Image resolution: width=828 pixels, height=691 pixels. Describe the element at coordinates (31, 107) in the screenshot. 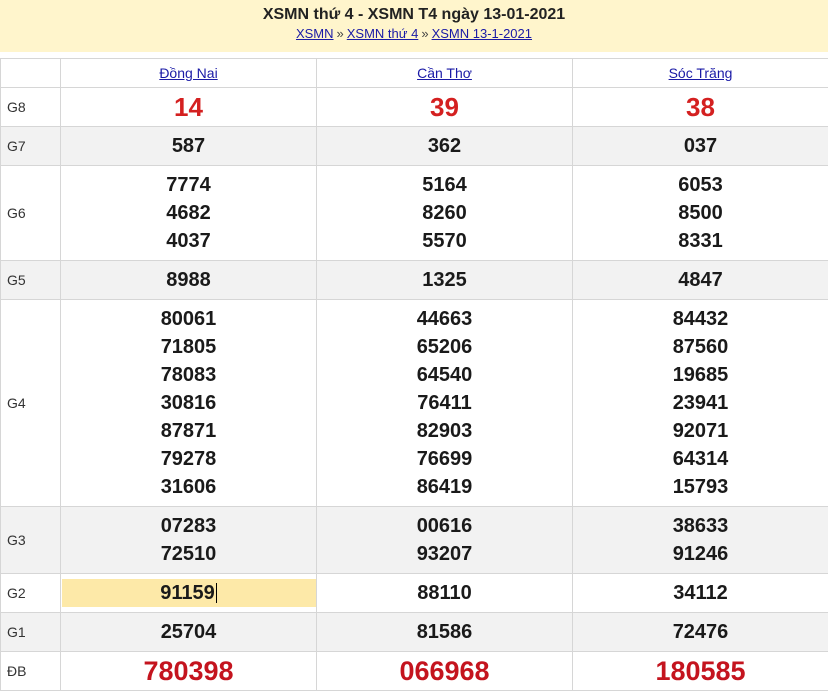

I see `prize-label: G8` at that location.